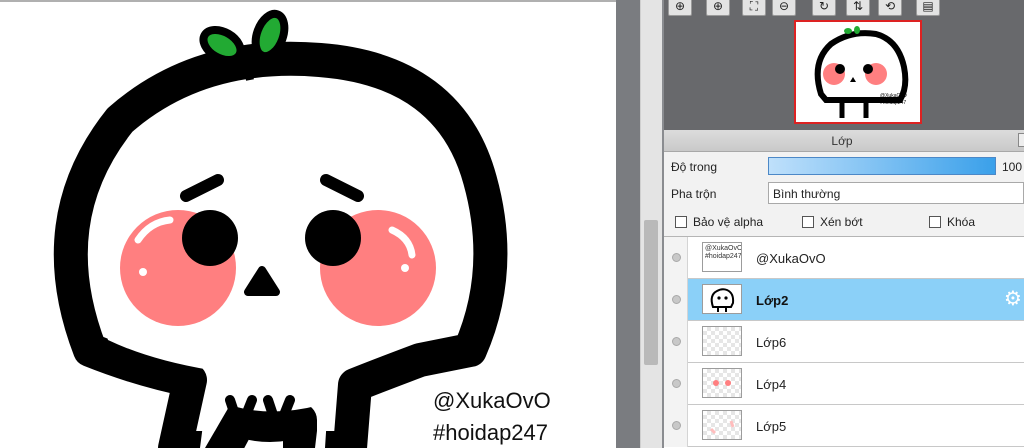 The height and width of the screenshot is (448, 1024). Describe the element at coordinates (651, 292) in the screenshot. I see `scrollbar-thumb` at that location.